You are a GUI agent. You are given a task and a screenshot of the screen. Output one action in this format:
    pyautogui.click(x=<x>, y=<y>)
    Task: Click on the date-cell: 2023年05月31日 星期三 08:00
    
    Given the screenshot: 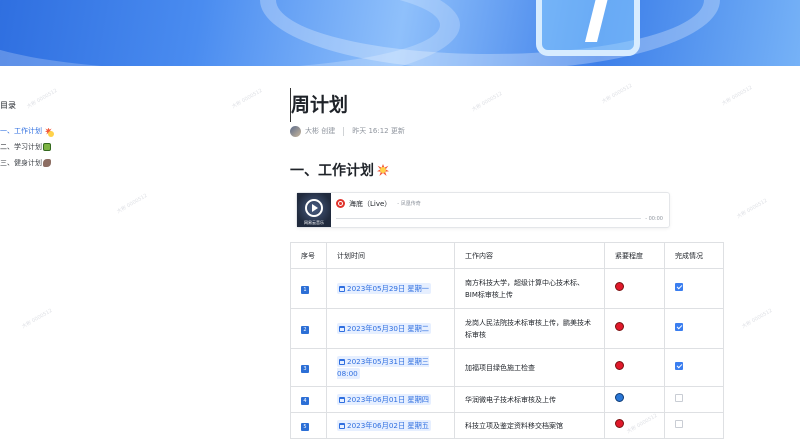 What is the action you would take?
    pyautogui.click(x=390, y=367)
    